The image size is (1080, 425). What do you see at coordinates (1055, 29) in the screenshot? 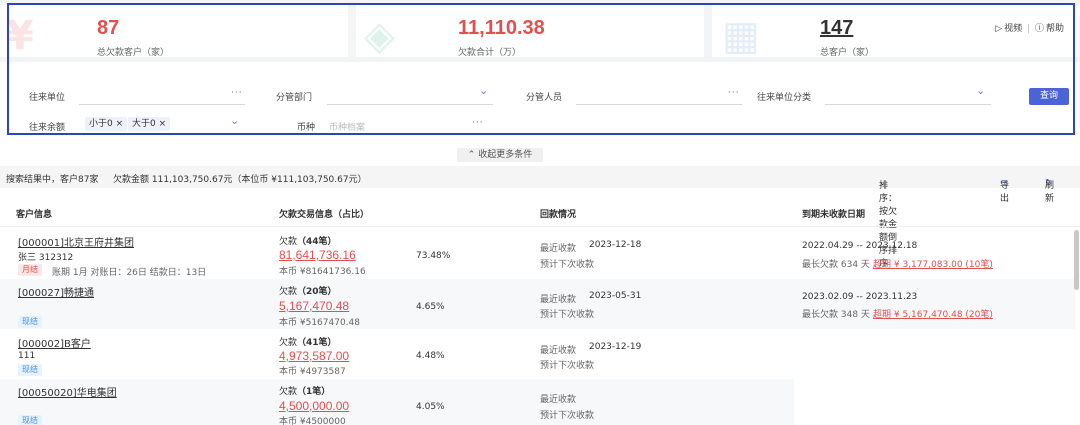
I see `help-link: 帮助` at bounding box center [1055, 29].